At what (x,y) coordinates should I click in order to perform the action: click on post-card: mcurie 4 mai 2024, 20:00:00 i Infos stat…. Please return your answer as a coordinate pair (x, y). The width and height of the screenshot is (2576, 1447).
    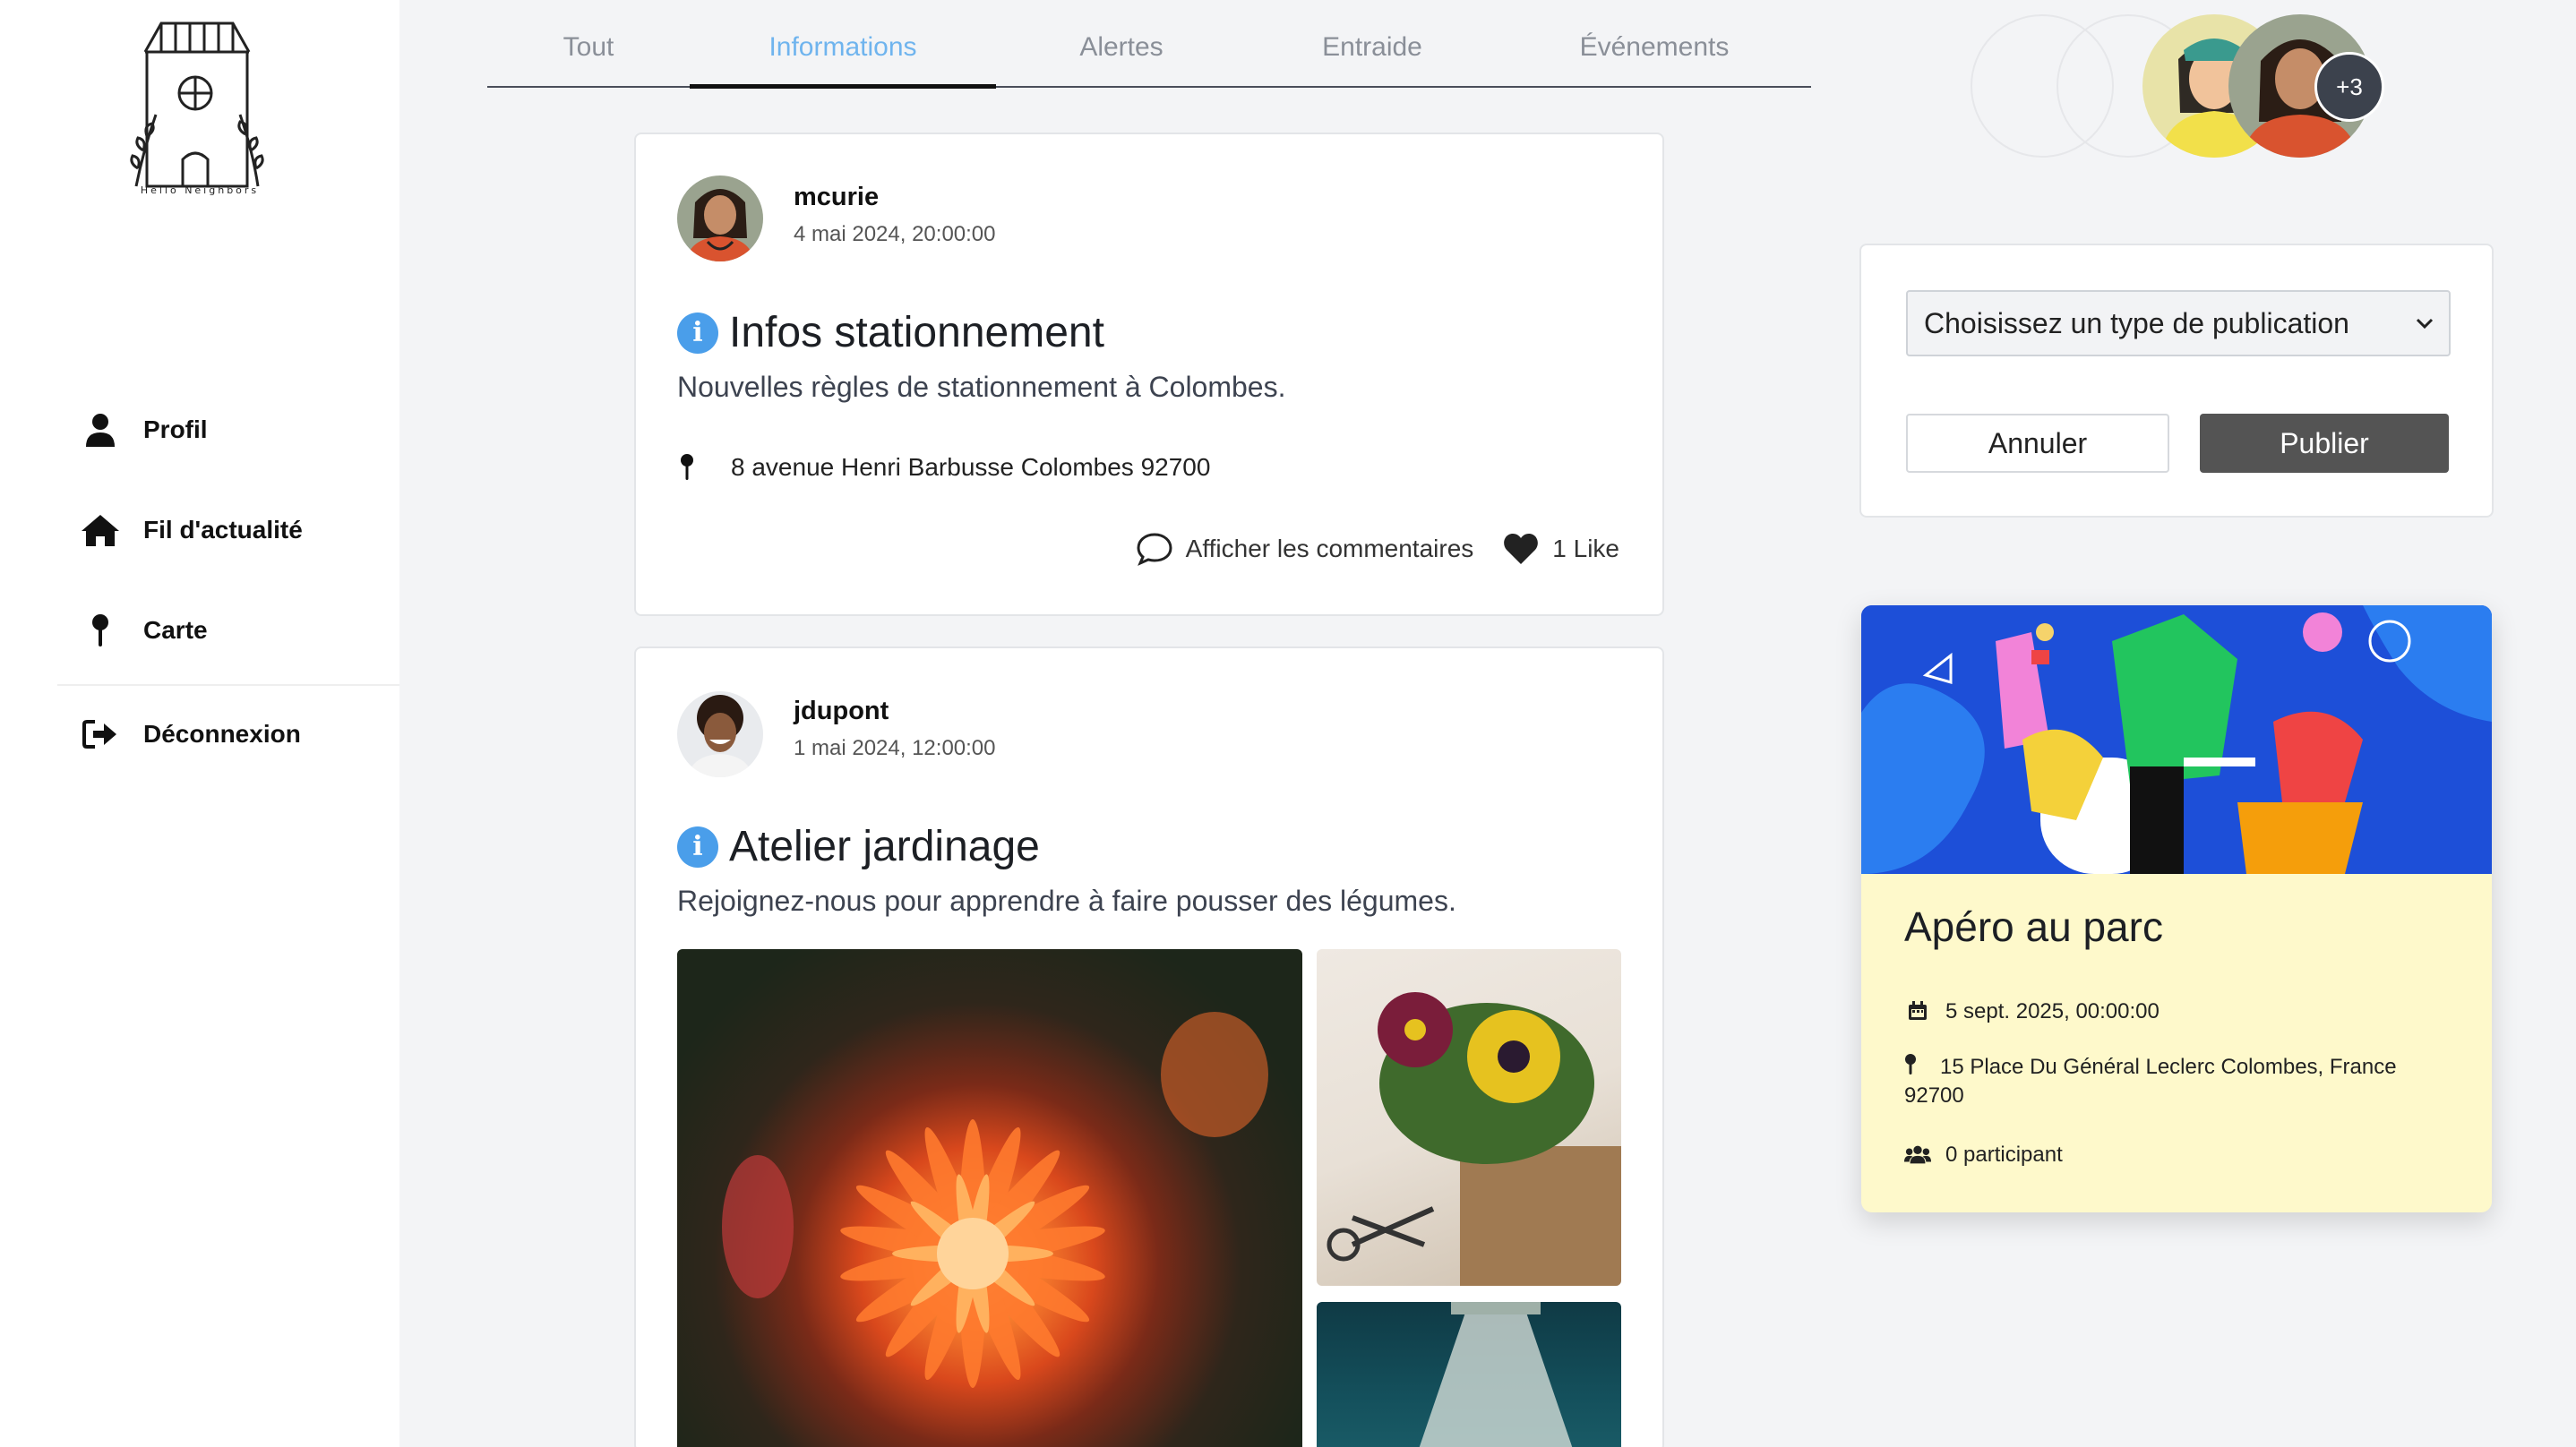
    Looking at the image, I should click on (1149, 374).